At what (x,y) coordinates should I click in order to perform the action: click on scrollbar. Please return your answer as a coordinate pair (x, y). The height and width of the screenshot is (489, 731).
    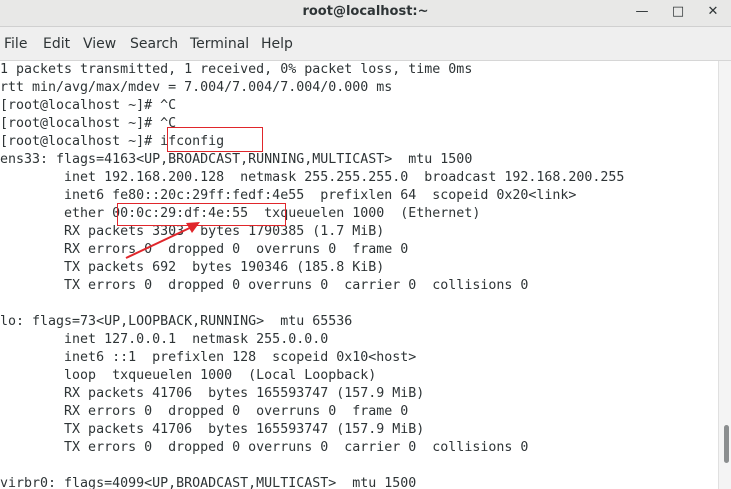
    Looking at the image, I should click on (724, 275).